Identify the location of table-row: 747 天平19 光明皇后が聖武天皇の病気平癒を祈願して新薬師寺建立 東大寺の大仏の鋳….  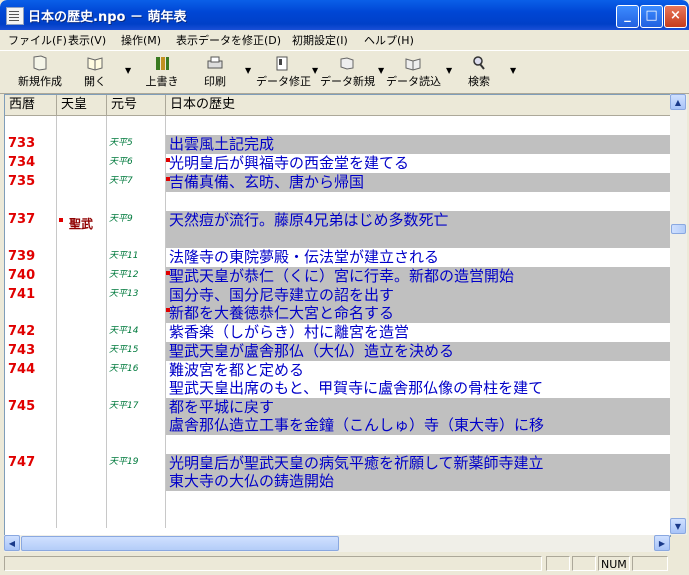
(337, 472).